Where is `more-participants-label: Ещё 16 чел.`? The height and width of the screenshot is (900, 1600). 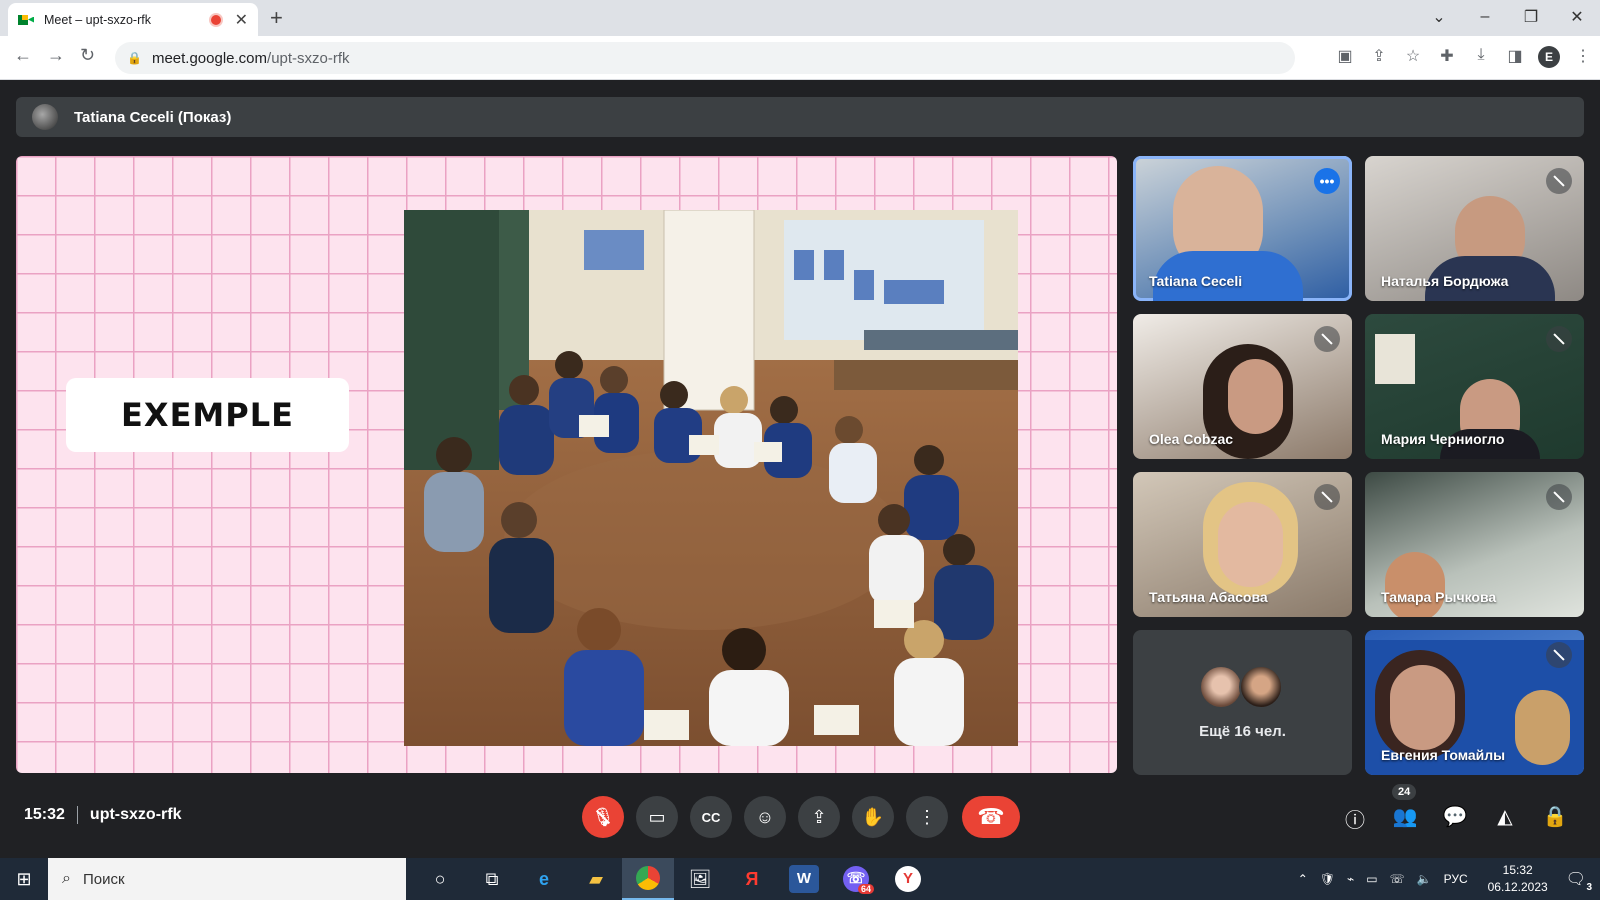
more-participants-label: Ещё 16 чел. is located at coordinates (1242, 731).